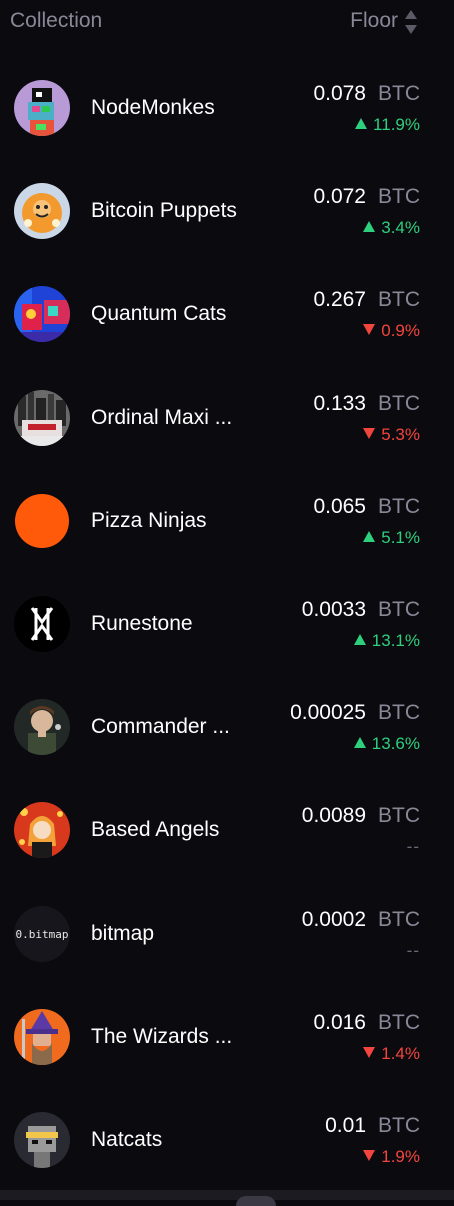 The height and width of the screenshot is (1206, 454). What do you see at coordinates (159, 314) in the screenshot?
I see `collection-name: Quantum Cats` at bounding box center [159, 314].